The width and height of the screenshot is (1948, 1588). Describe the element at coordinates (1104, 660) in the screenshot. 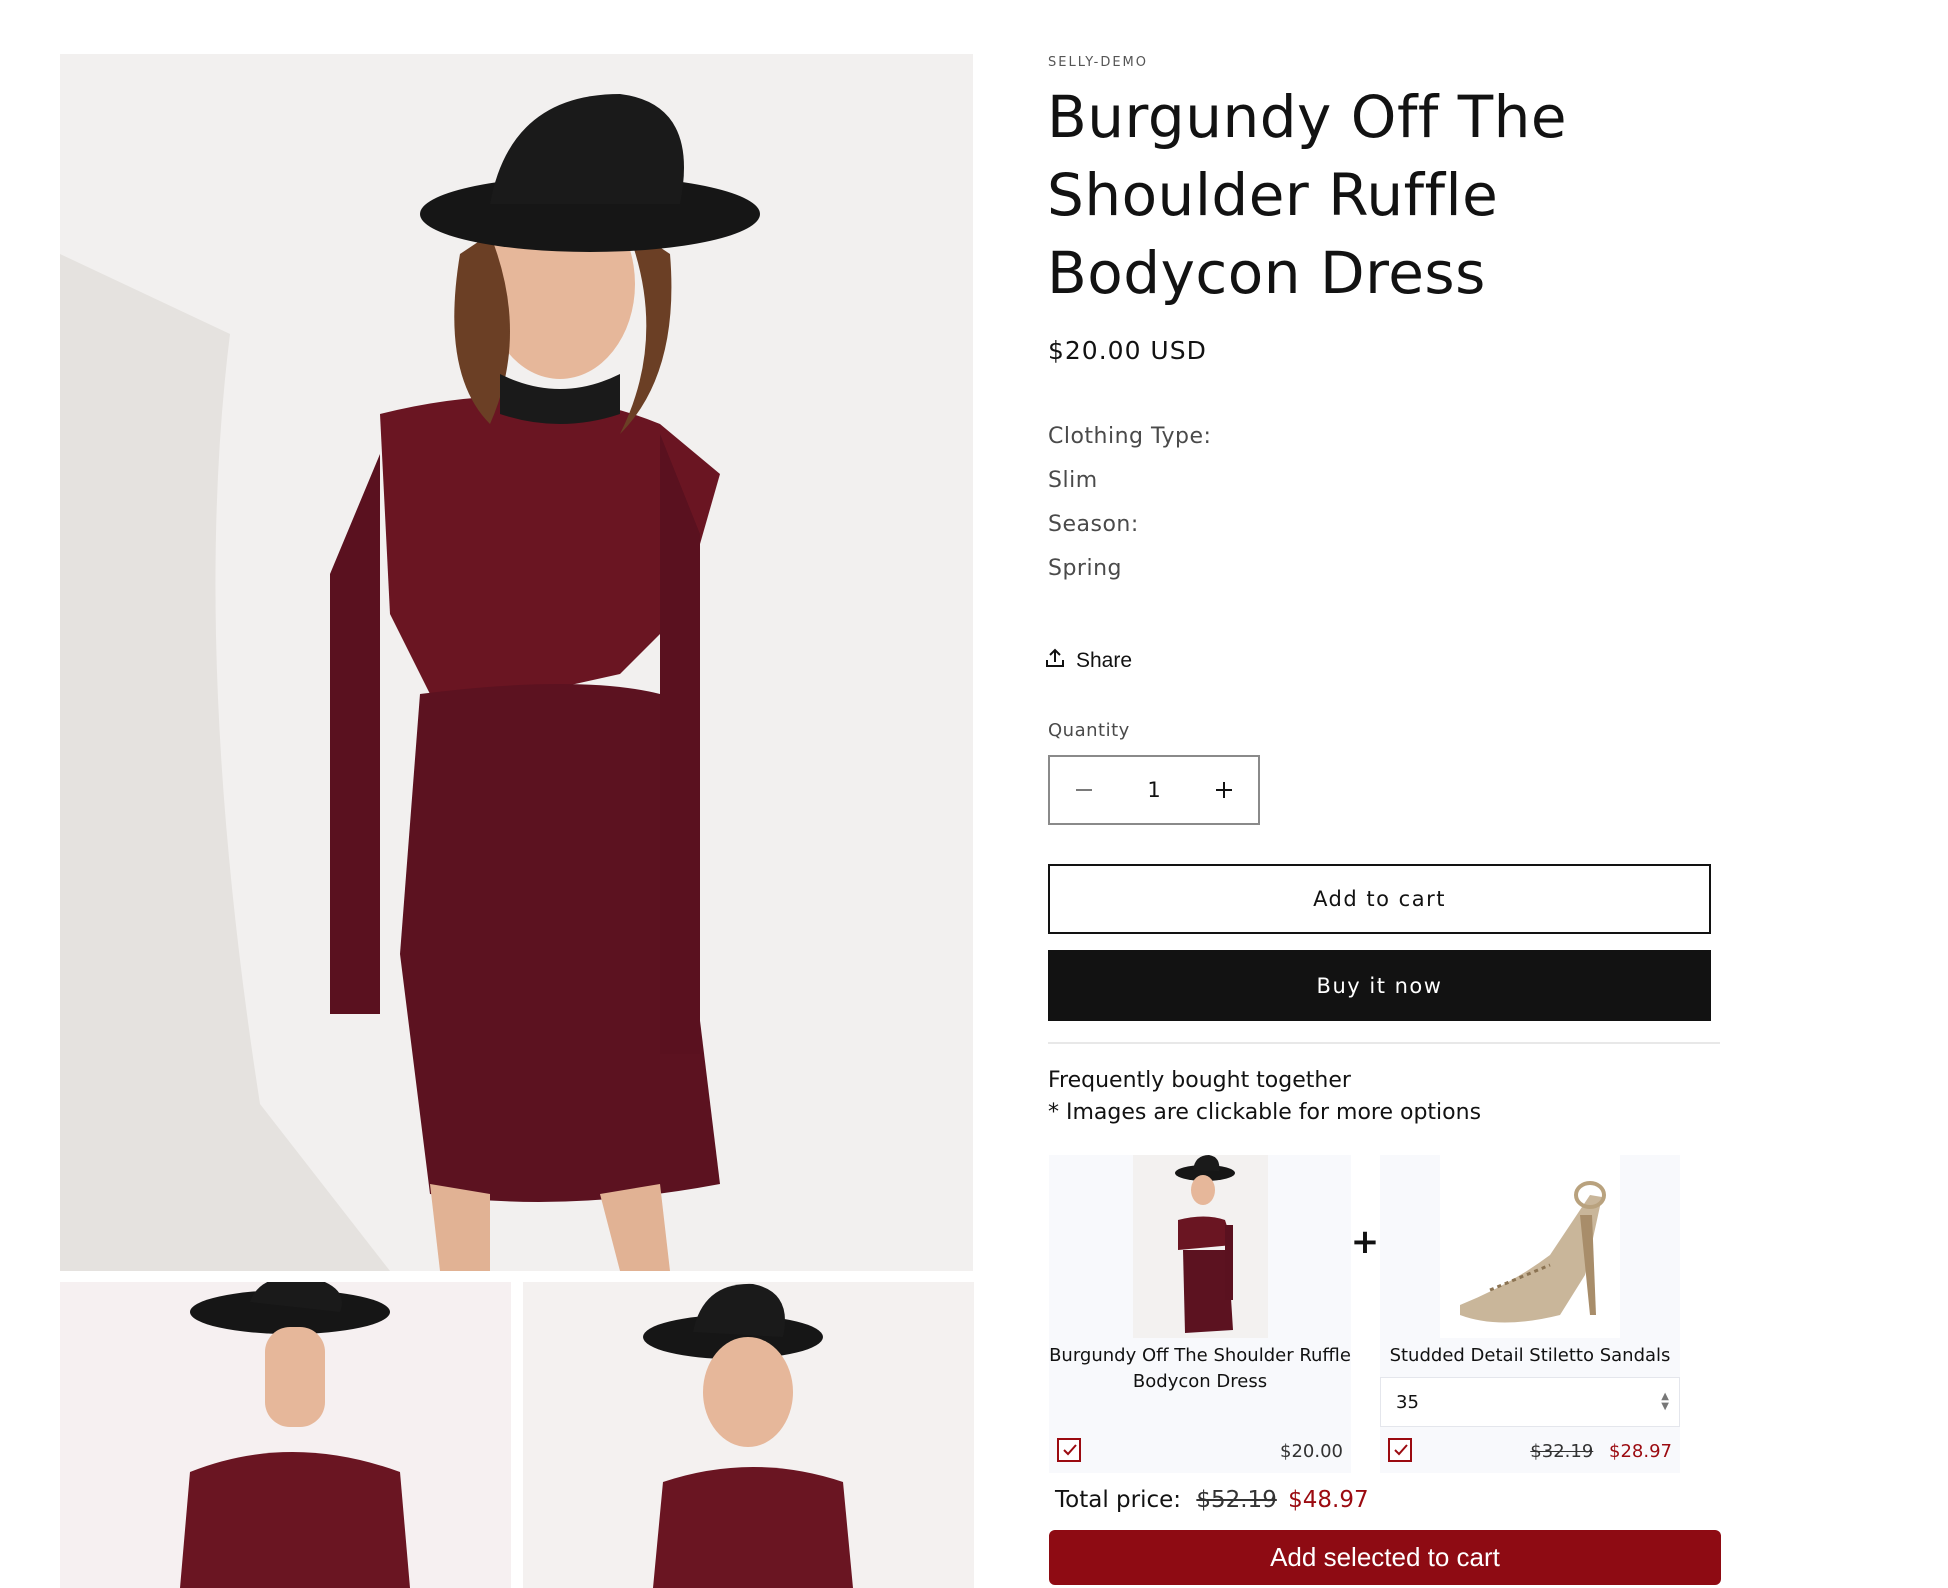

I see `share-label: Share` at that location.